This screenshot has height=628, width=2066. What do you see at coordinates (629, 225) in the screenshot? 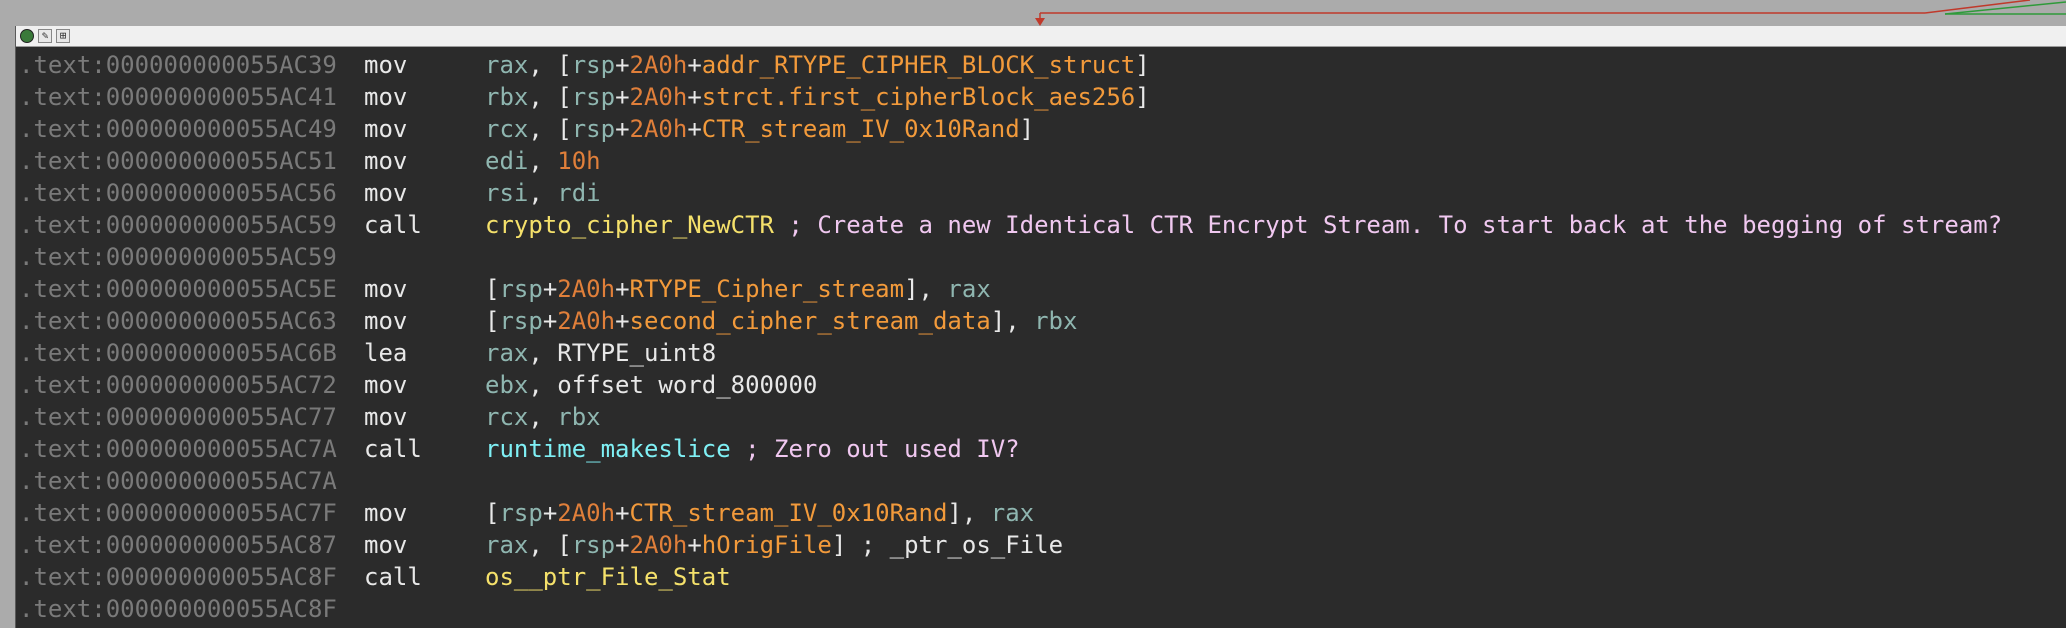
I see `function-name: crypto_cipher_NewCTR` at bounding box center [629, 225].